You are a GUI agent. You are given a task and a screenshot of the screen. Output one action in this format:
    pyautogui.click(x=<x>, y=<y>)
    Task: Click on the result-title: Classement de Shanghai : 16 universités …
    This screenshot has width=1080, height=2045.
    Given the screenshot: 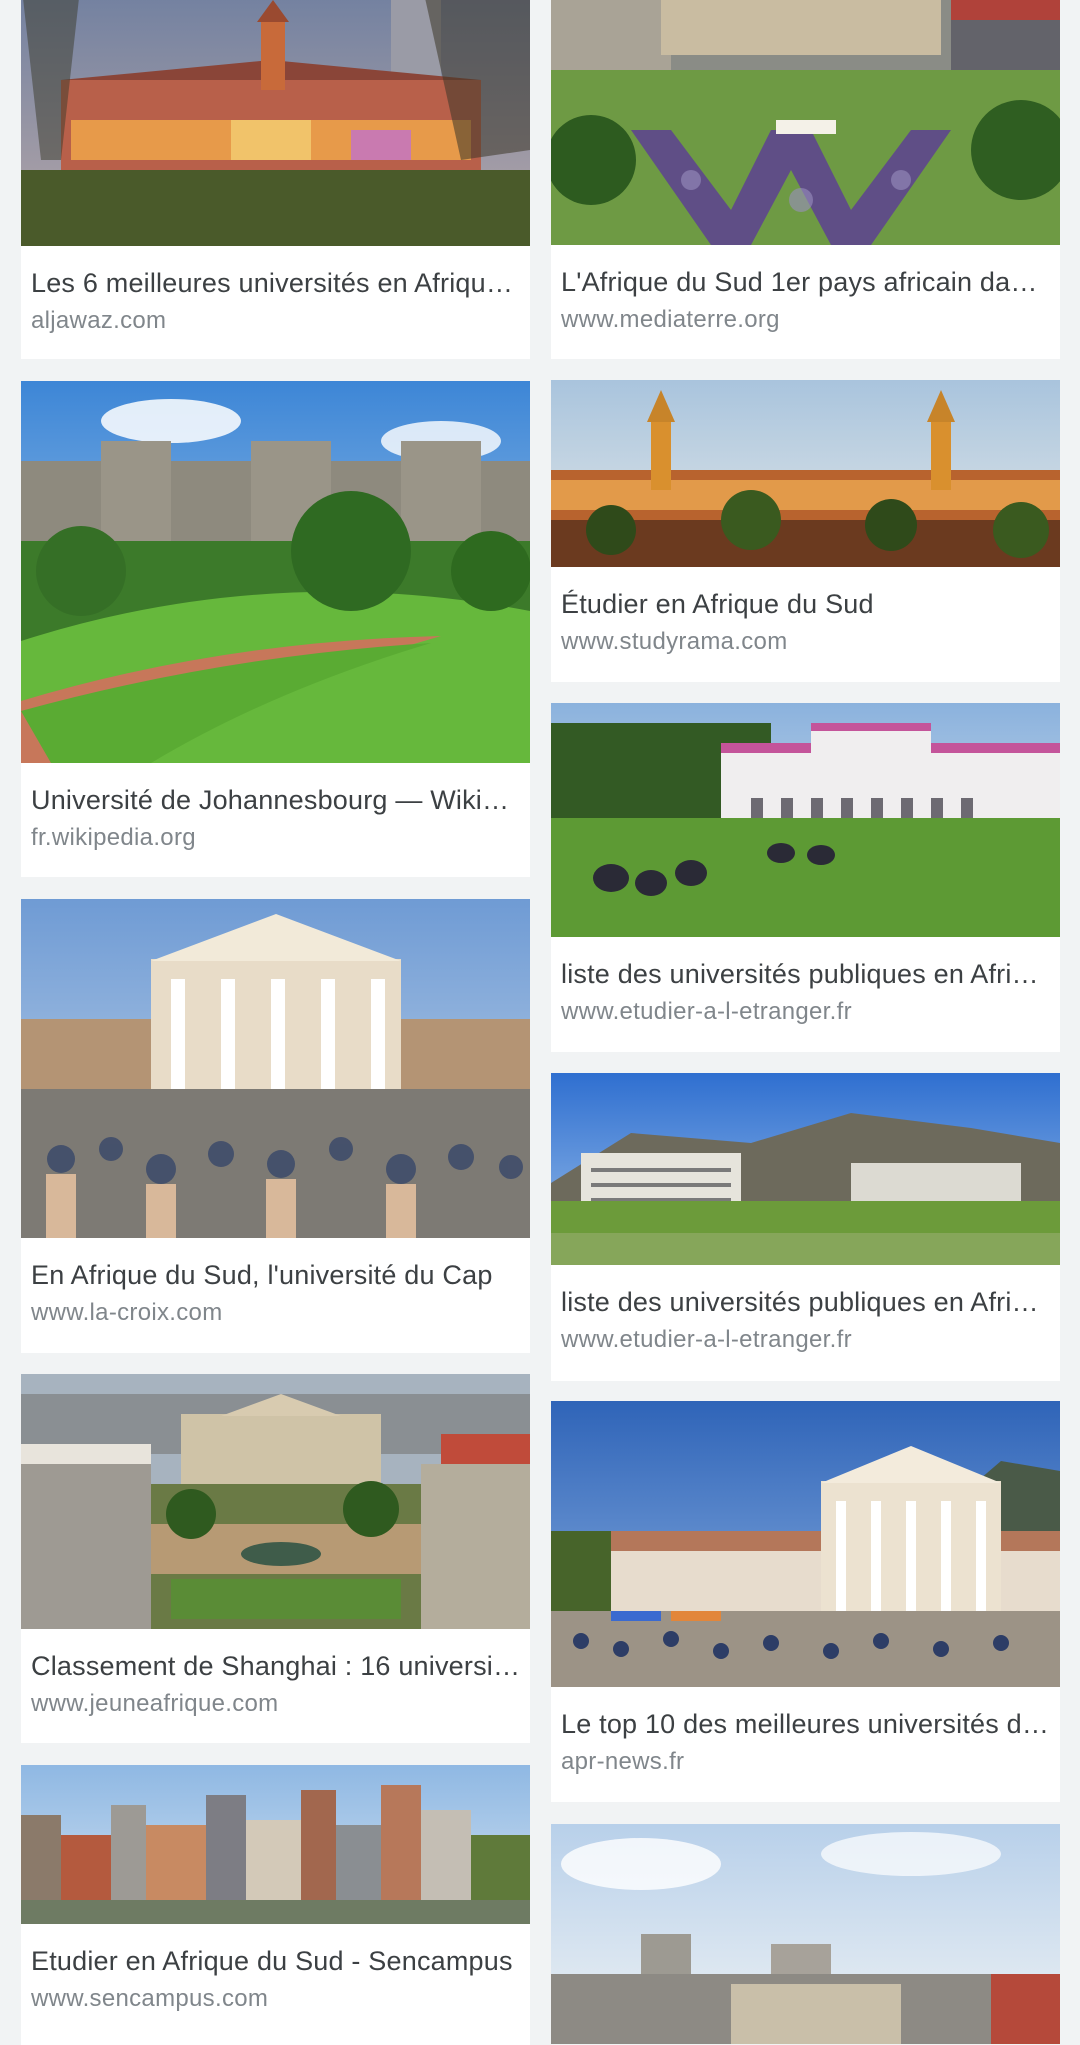 What is the action you would take?
    pyautogui.click(x=275, y=1666)
    